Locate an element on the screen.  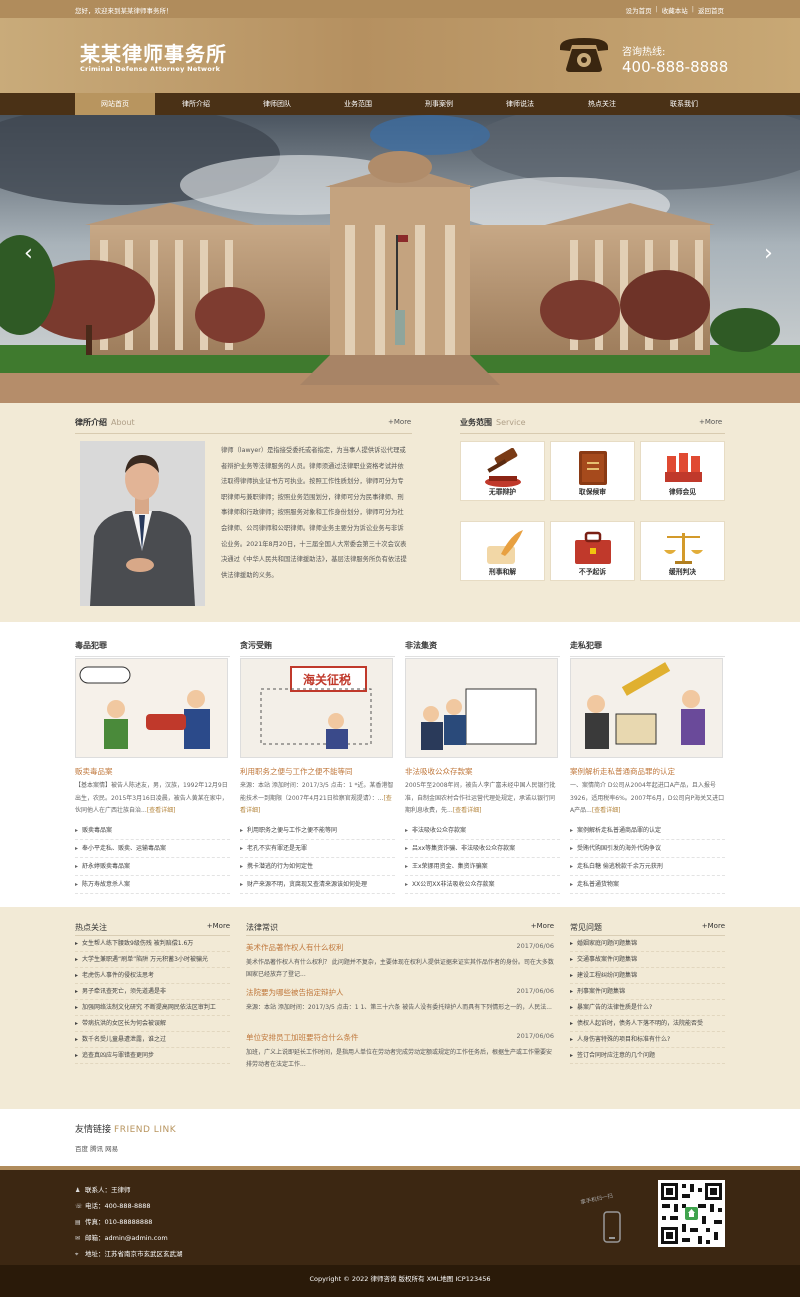
svg-text: 海关征税 is located at coordinates (327, 679).